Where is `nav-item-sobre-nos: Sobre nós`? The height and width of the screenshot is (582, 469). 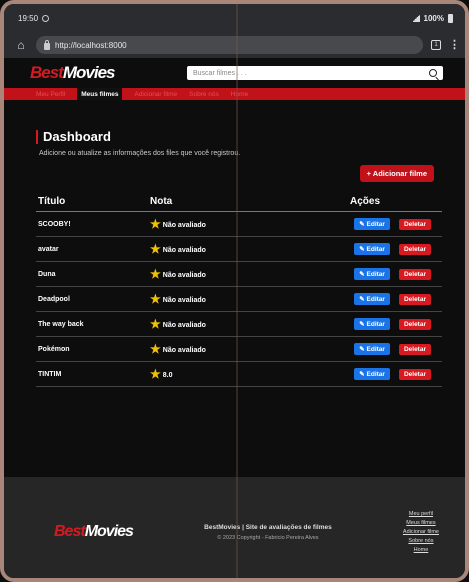
nav-item-sobre-nos: Sobre nós is located at coordinates (204, 94).